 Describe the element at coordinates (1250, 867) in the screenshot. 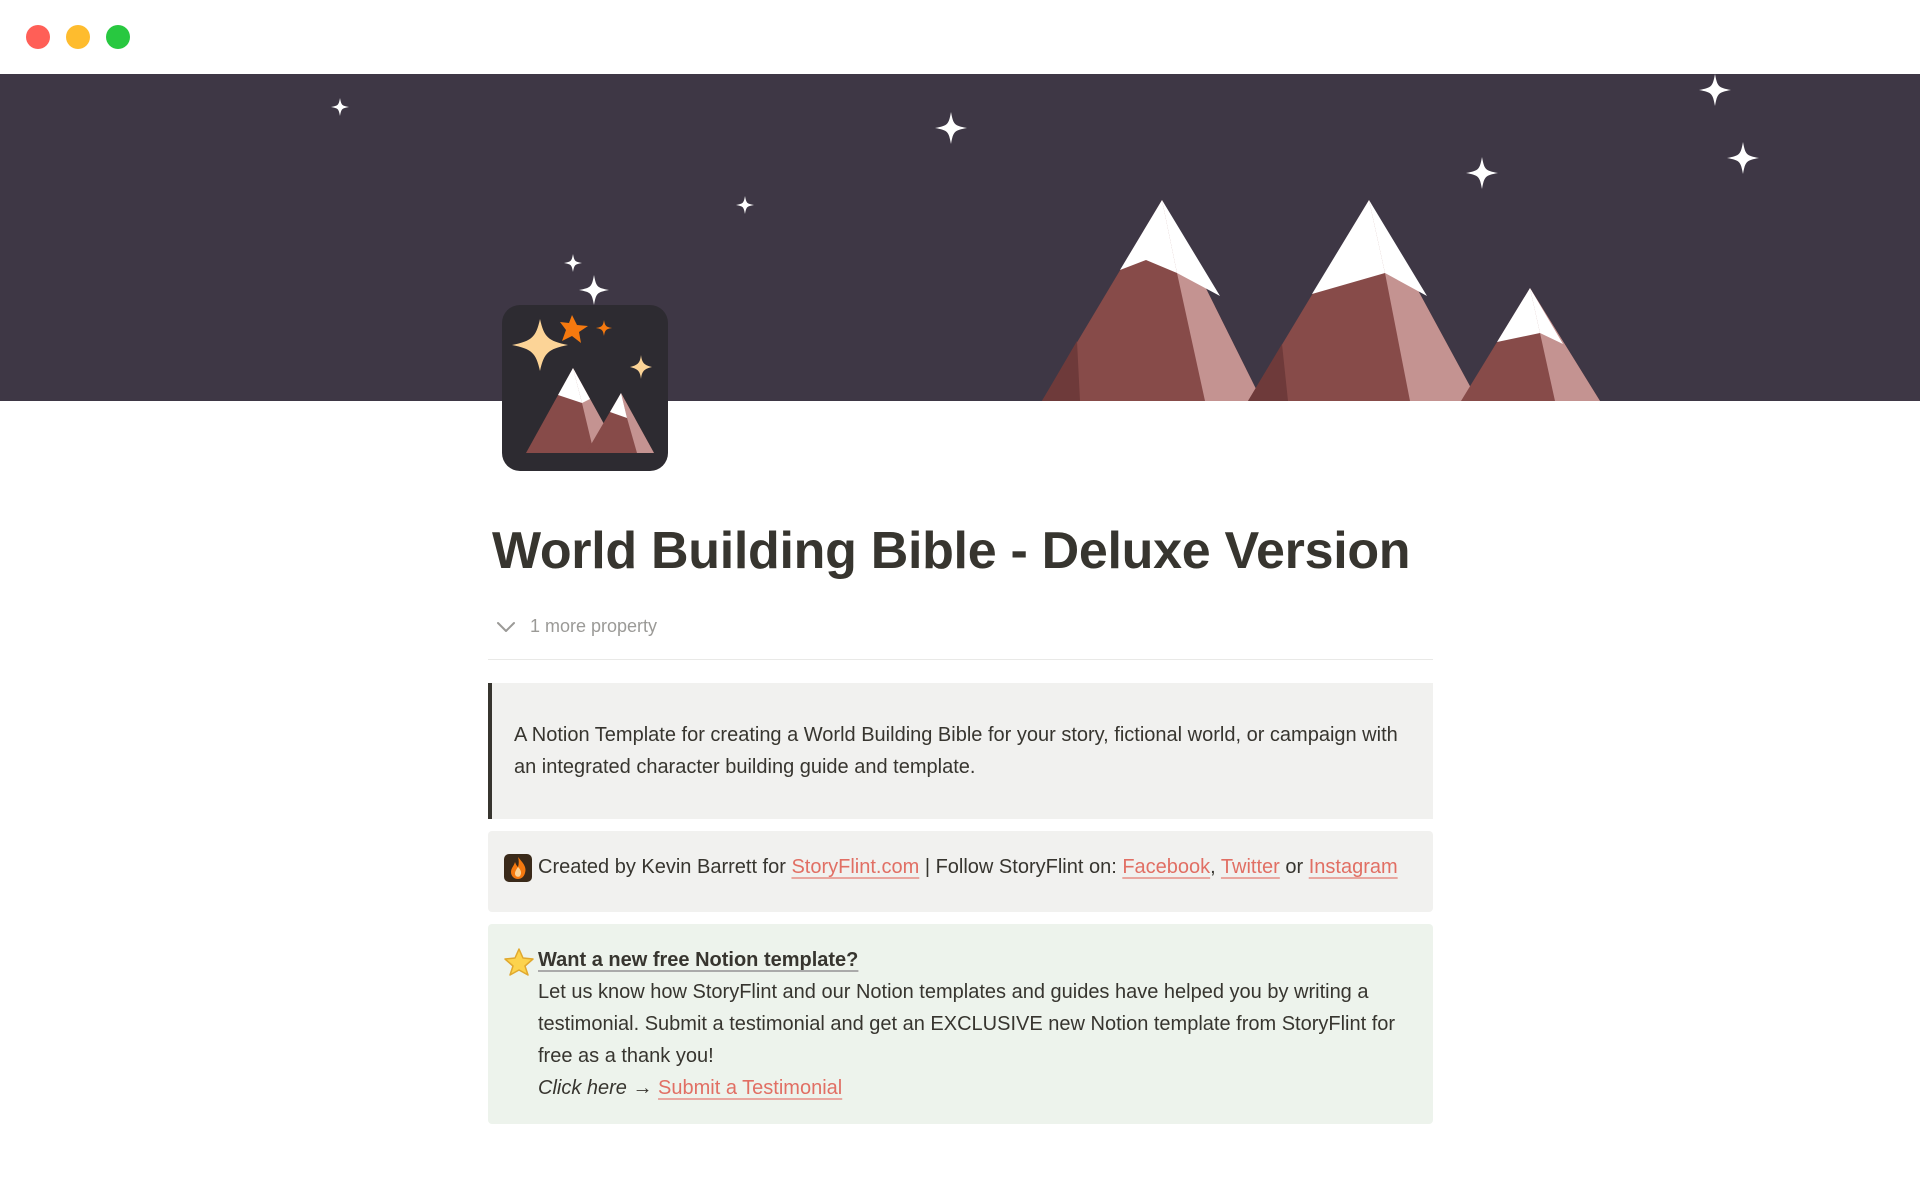

I see `twitter-link: Twitter` at that location.